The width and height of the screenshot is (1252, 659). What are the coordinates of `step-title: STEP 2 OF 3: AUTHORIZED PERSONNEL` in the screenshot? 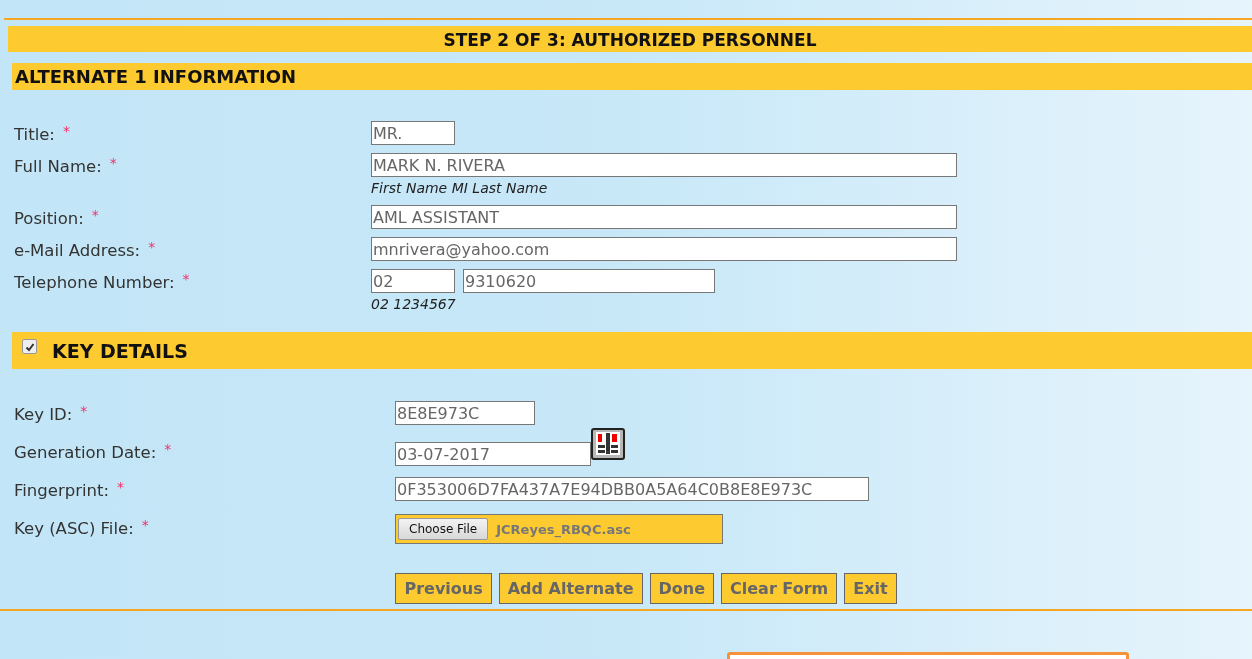 It's located at (630, 39).